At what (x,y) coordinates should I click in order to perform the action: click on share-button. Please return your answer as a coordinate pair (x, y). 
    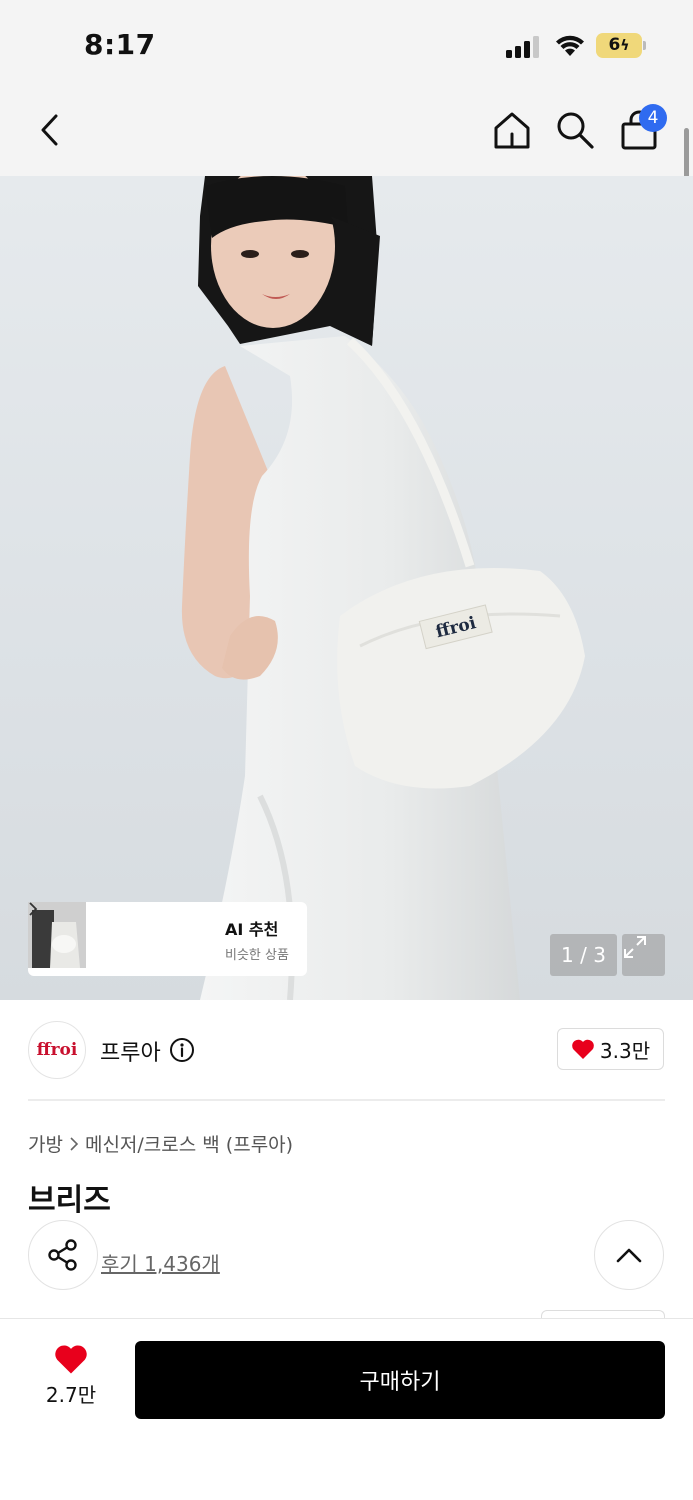
    Looking at the image, I should click on (63, 1255).